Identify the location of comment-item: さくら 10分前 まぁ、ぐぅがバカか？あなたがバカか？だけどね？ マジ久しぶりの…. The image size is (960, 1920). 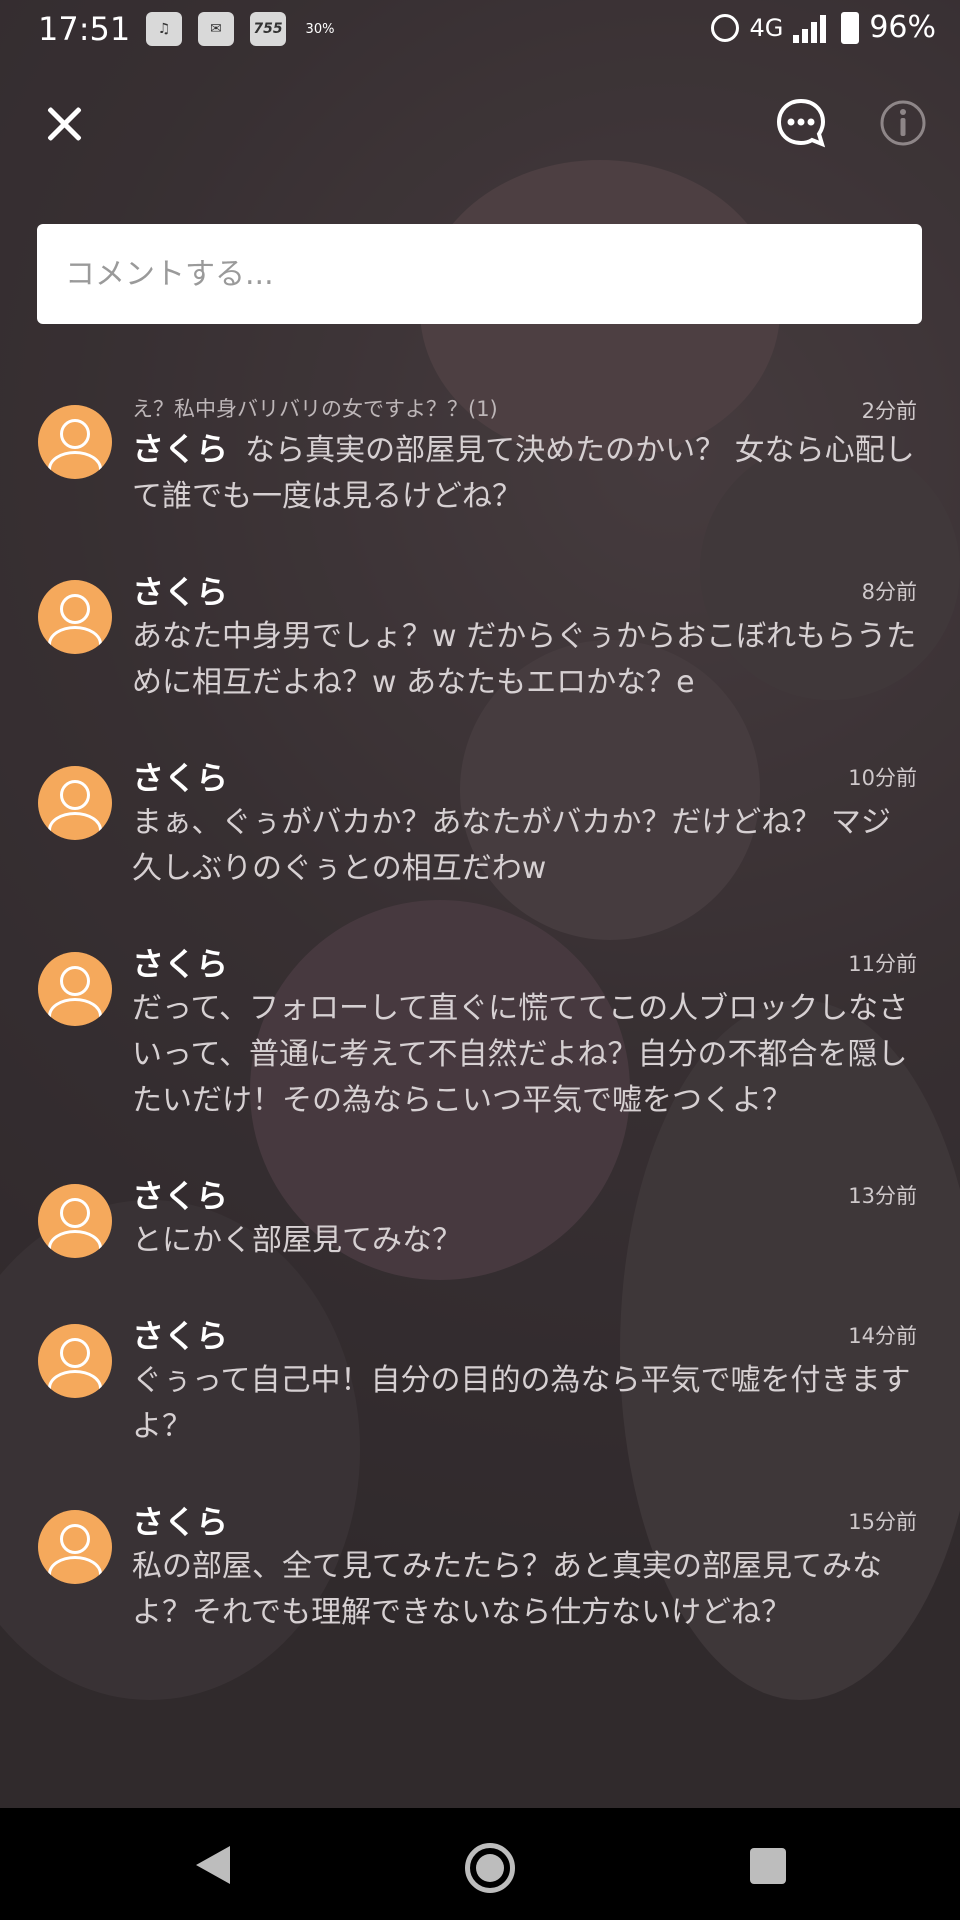
(480, 824).